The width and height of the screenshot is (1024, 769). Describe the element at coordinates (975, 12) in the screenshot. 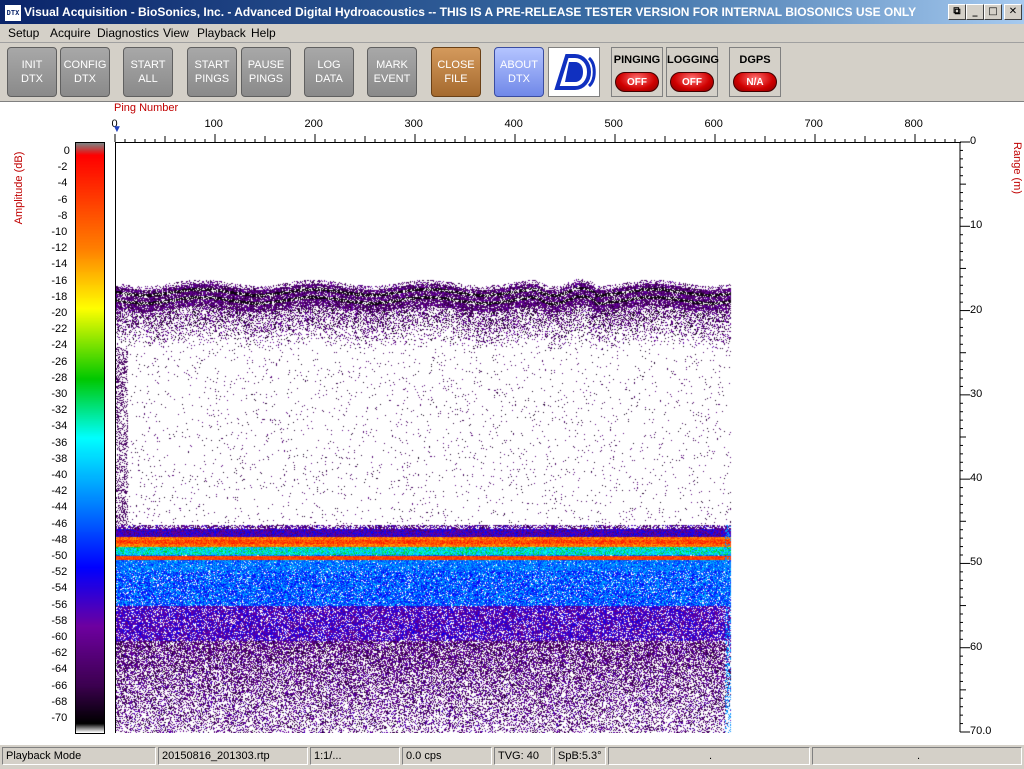

I see `minimize-button: _` at that location.